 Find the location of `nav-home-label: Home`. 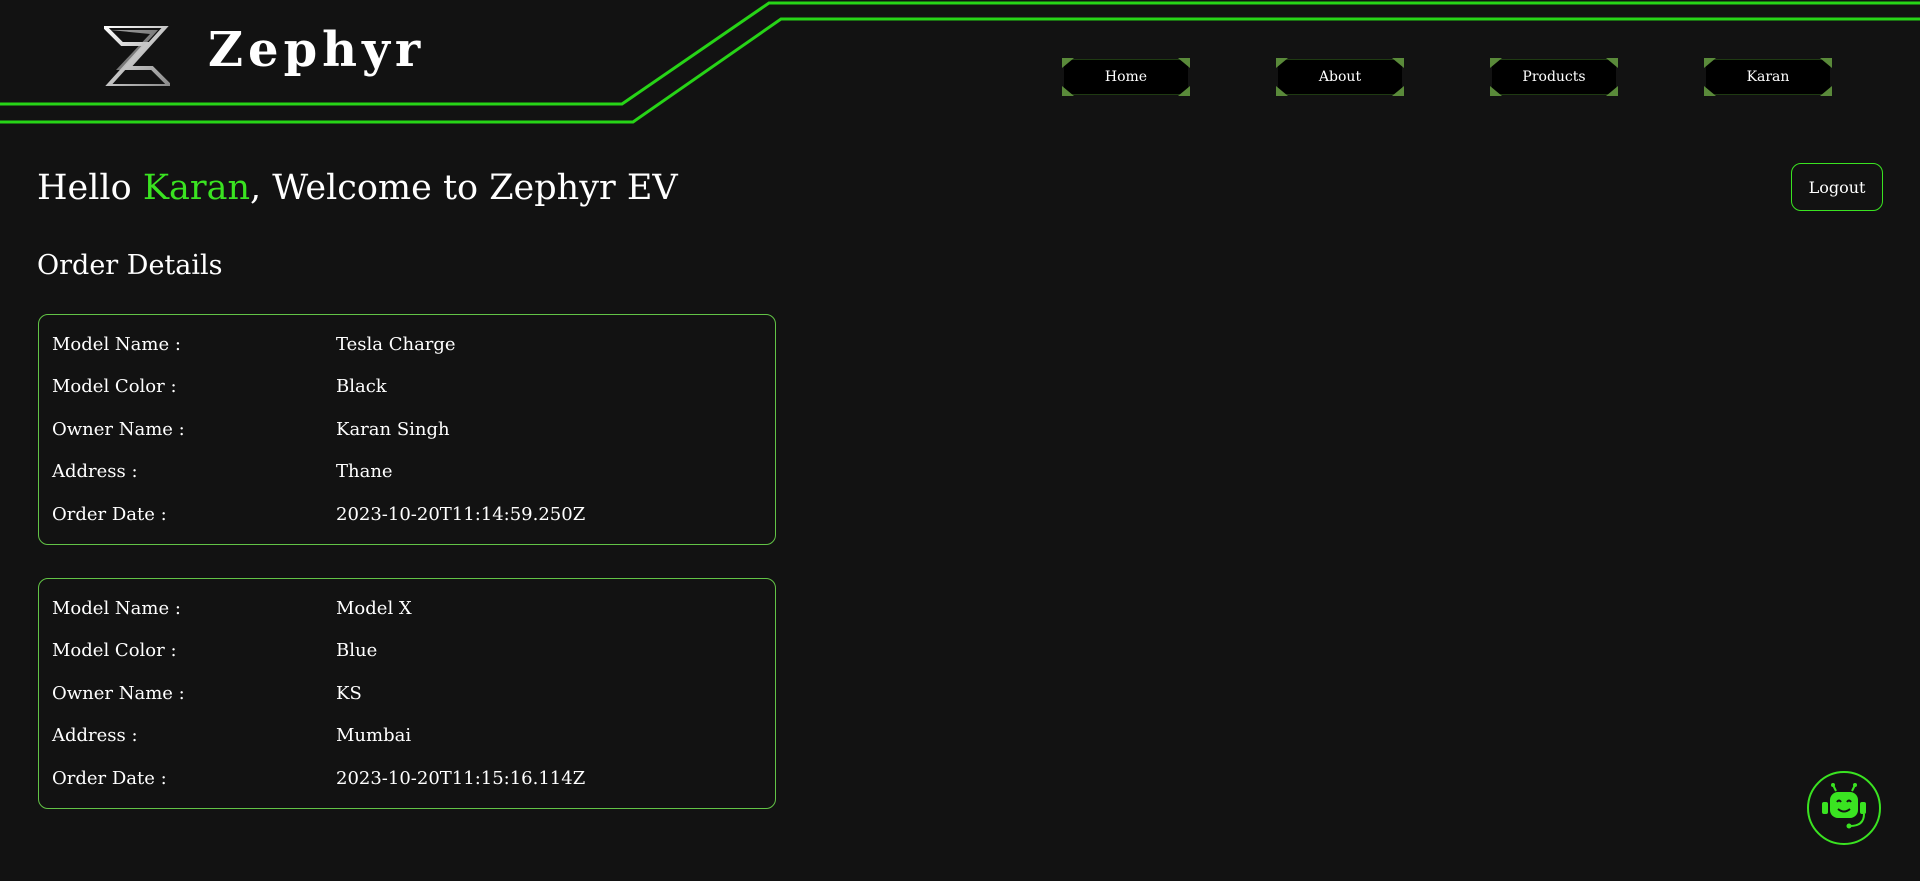

nav-home-label: Home is located at coordinates (1126, 77).